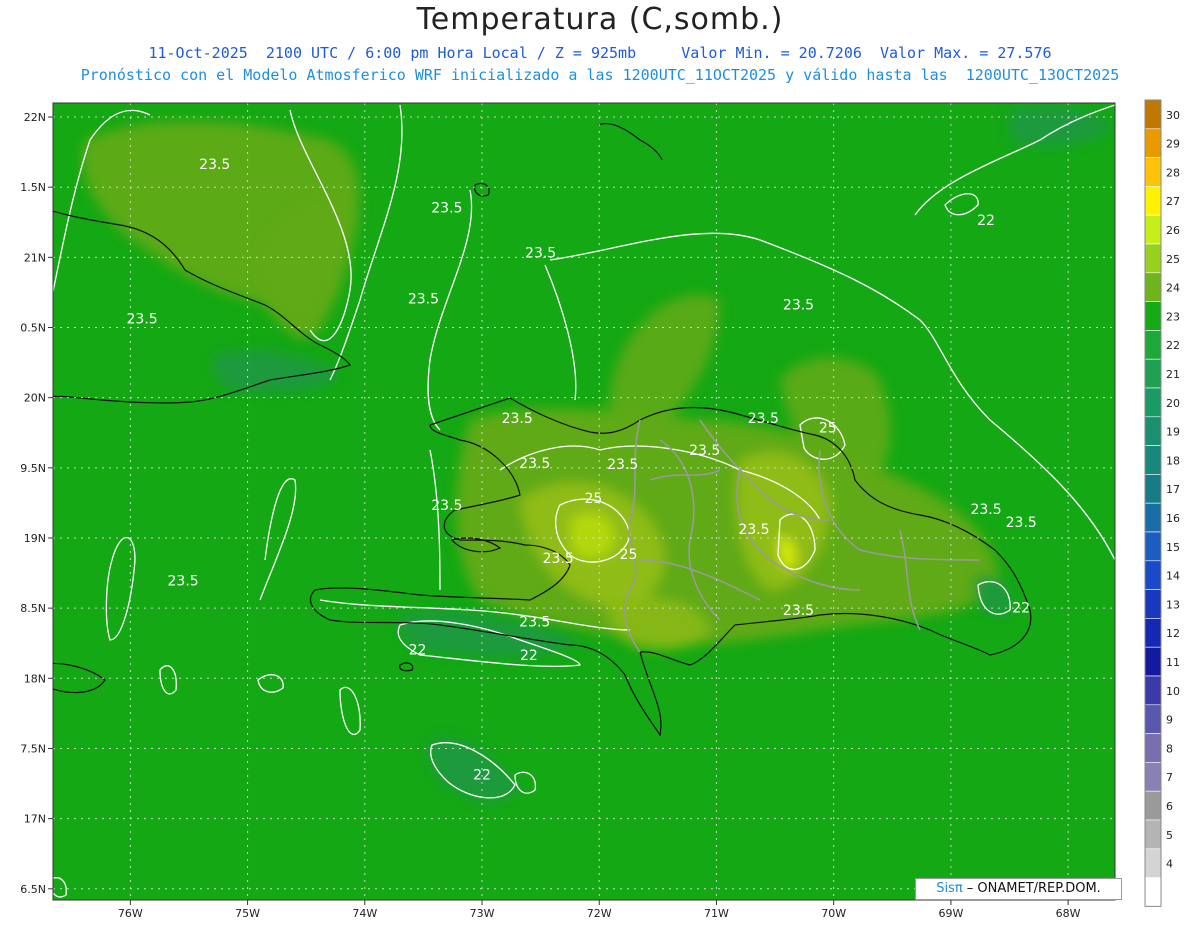  Describe the element at coordinates (716, 913) in the screenshot. I see `x-tick-label-5: 71W` at that location.